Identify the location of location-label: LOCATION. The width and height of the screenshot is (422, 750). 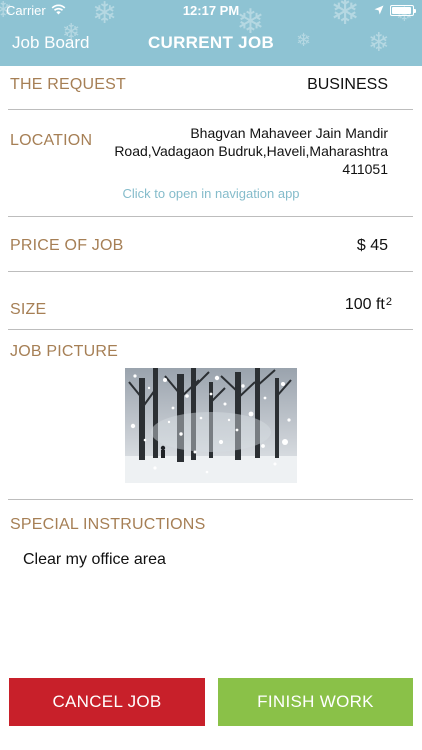
(51, 140).